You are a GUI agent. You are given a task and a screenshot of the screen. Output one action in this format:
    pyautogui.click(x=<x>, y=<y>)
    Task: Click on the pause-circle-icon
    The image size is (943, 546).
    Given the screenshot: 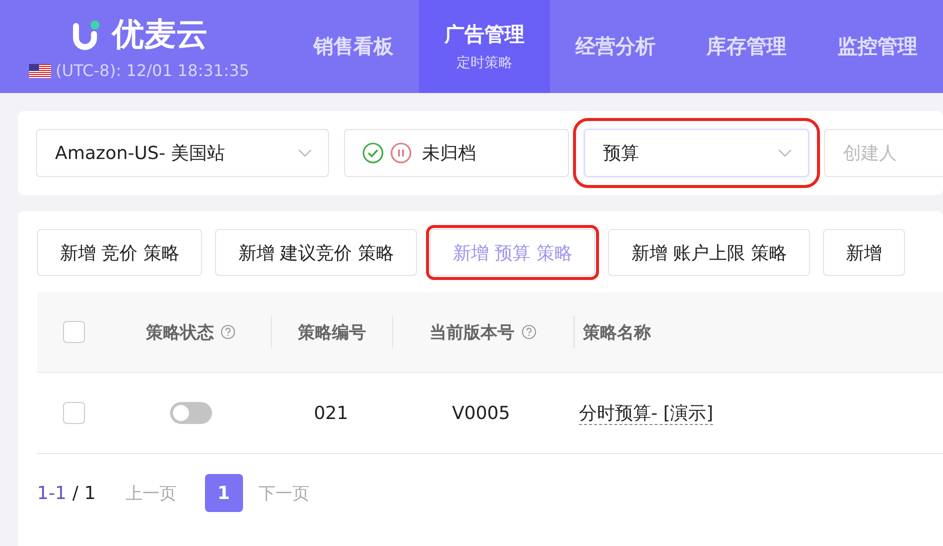 What is the action you would take?
    pyautogui.click(x=401, y=153)
    